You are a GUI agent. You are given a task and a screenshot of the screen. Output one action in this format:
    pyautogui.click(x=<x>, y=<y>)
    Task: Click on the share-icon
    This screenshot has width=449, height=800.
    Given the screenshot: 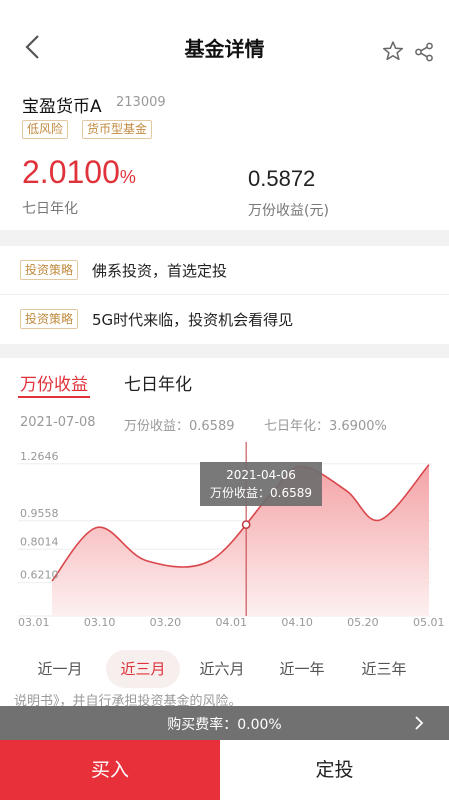 What is the action you would take?
    pyautogui.click(x=424, y=52)
    